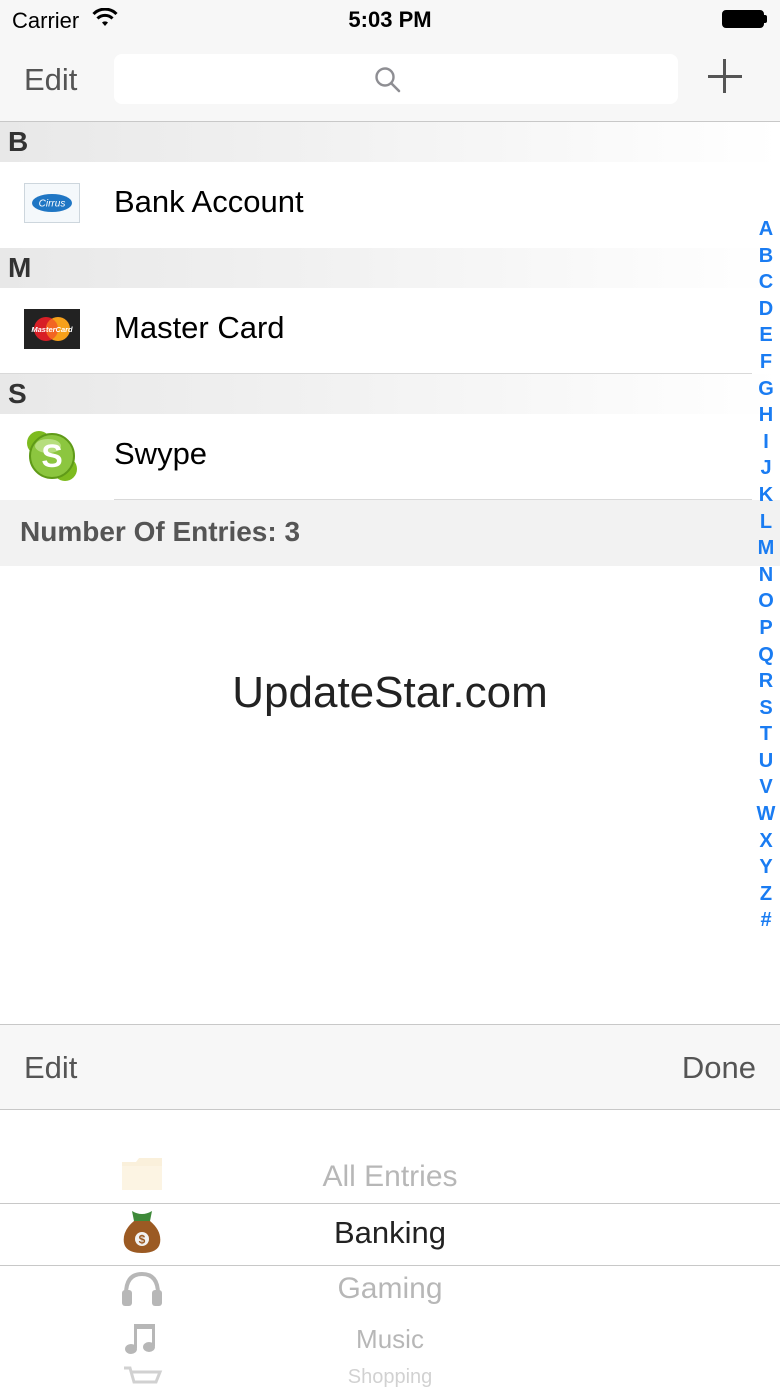 This screenshot has height=1387, width=780. I want to click on picker-selection-line-top, so click(390, 1203).